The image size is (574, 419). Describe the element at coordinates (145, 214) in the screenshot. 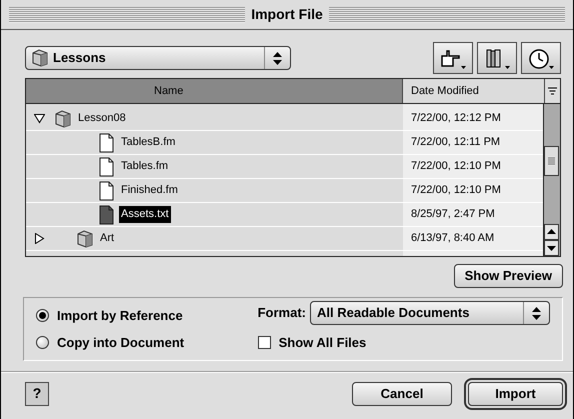

I see `file-name: Assets.txt` at that location.